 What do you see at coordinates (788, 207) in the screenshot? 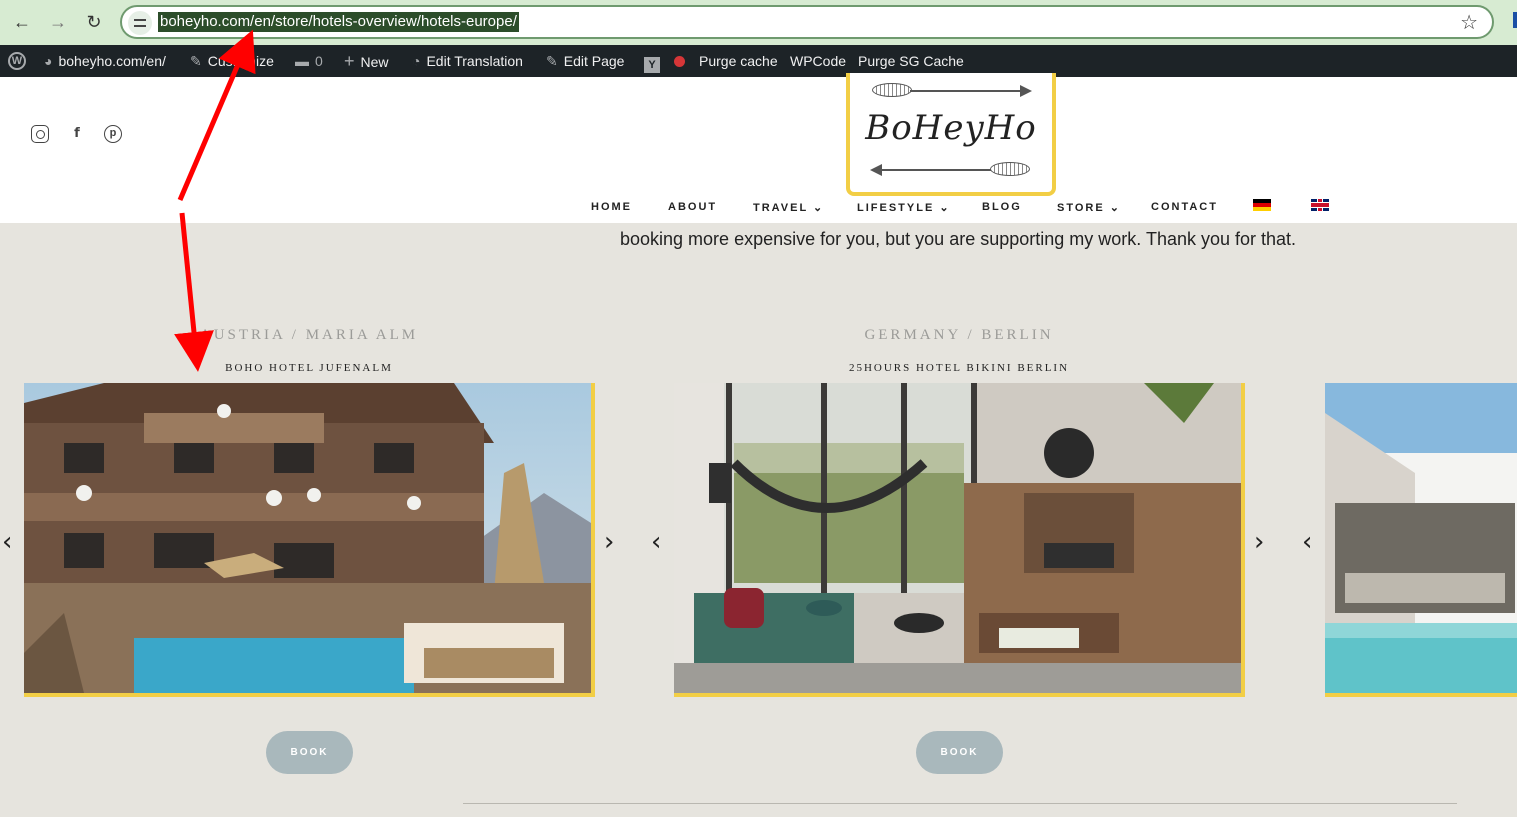
I see `nav-travel: TRAVEL ⌄` at bounding box center [788, 207].